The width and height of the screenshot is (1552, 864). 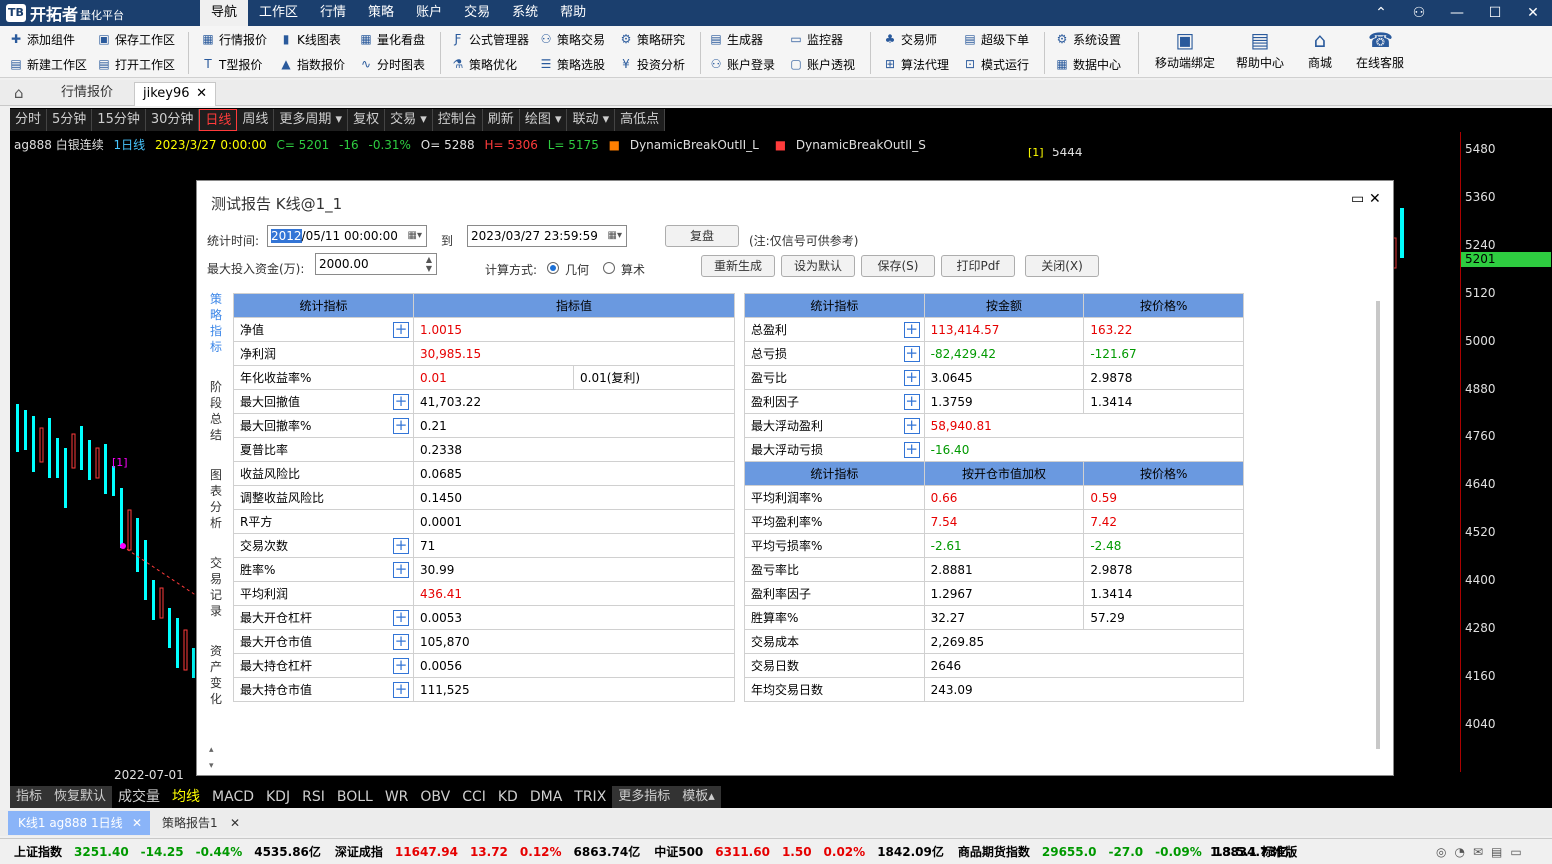 What do you see at coordinates (1380, 52) in the screenshot?
I see `online-service-button: ☎ 在线客服` at bounding box center [1380, 52].